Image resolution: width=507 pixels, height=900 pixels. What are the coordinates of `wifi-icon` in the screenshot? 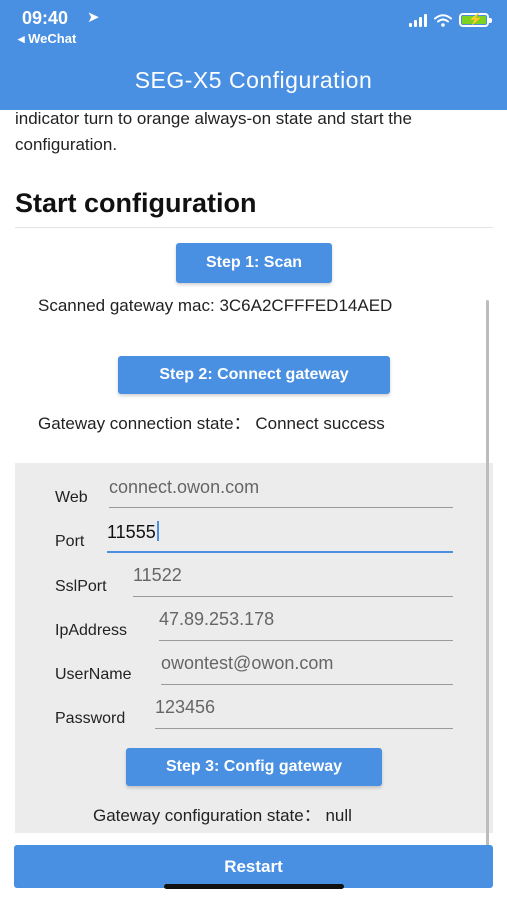 It's located at (443, 20).